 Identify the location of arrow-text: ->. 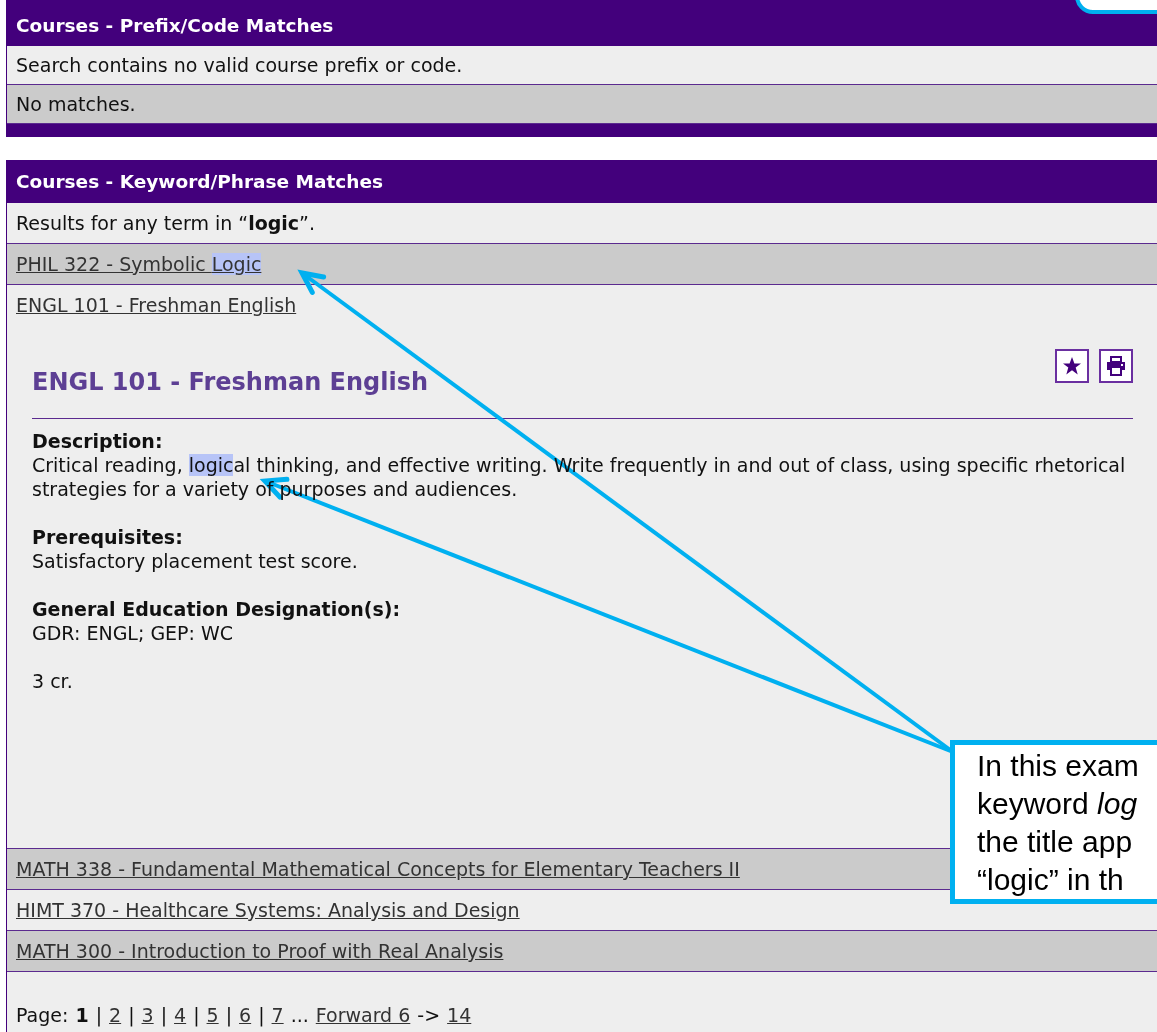
(429, 1015).